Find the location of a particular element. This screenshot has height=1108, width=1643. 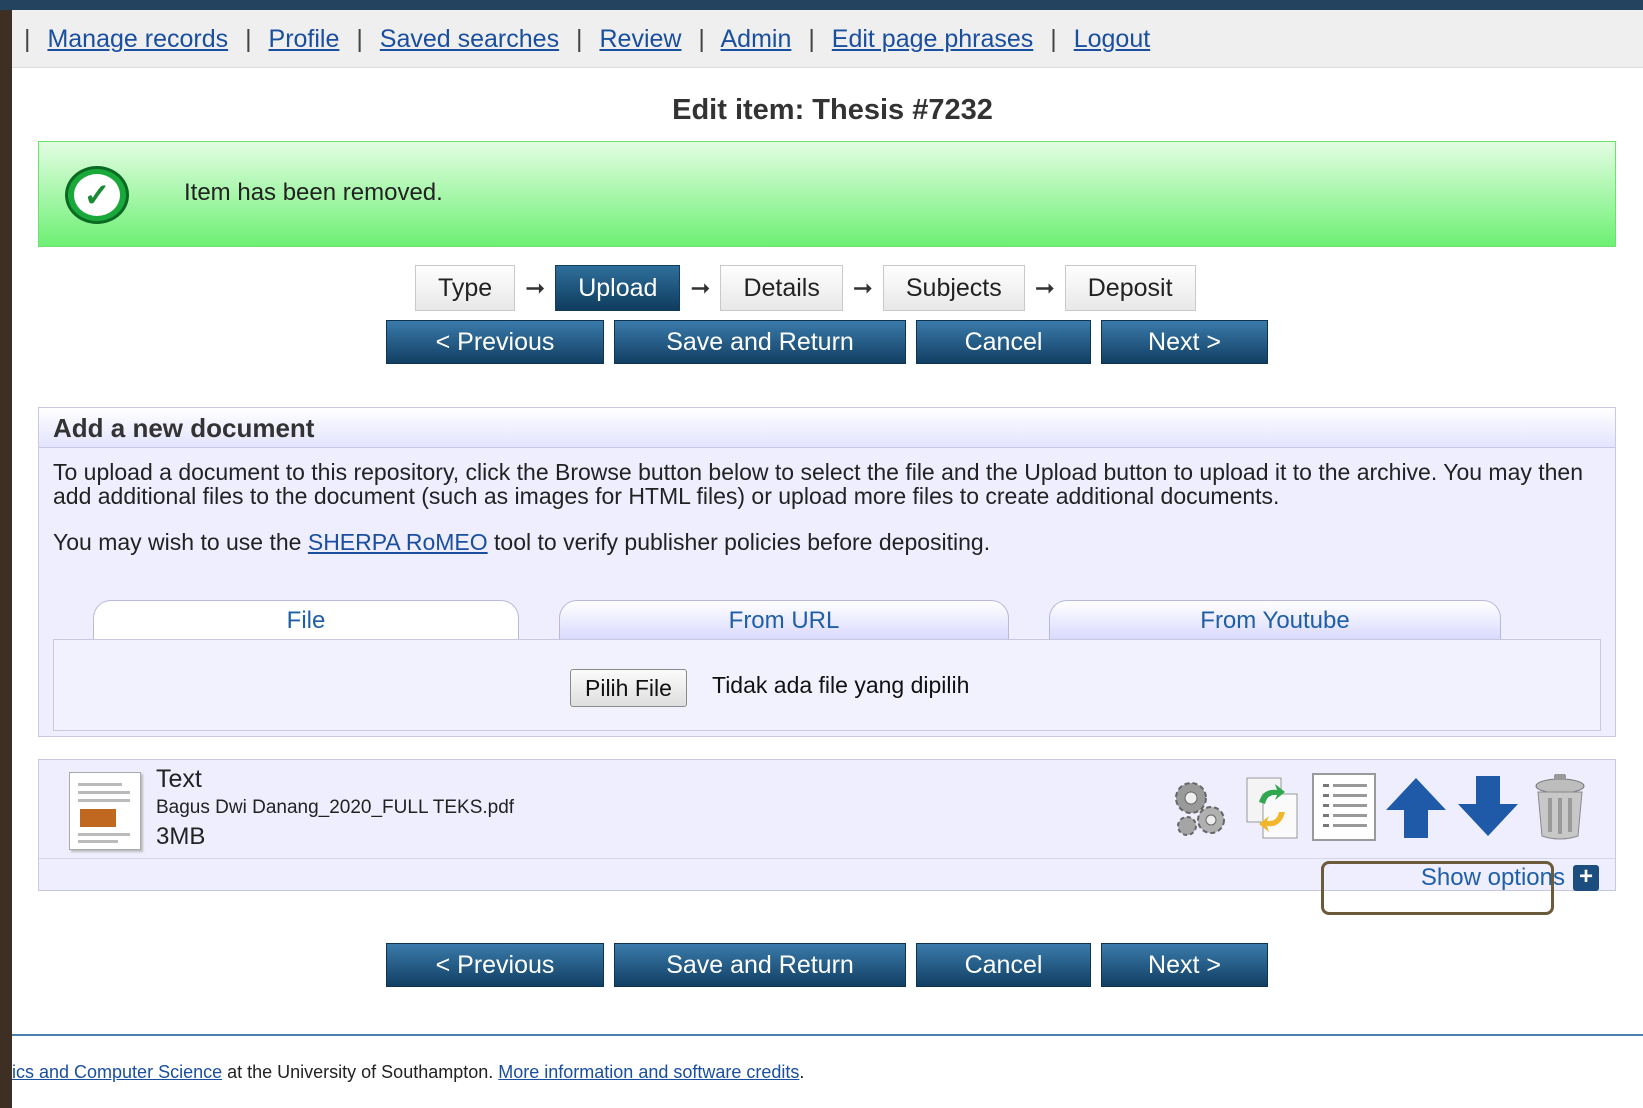

previous-button-bottom: < Previous is located at coordinates (495, 965).